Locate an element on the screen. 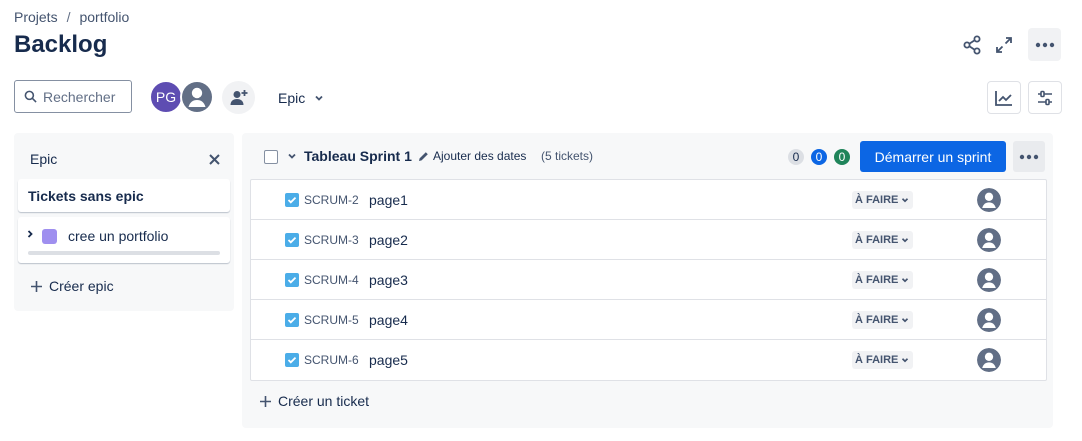 The width and height of the screenshot is (1082, 441). search-input is located at coordinates (83, 96).